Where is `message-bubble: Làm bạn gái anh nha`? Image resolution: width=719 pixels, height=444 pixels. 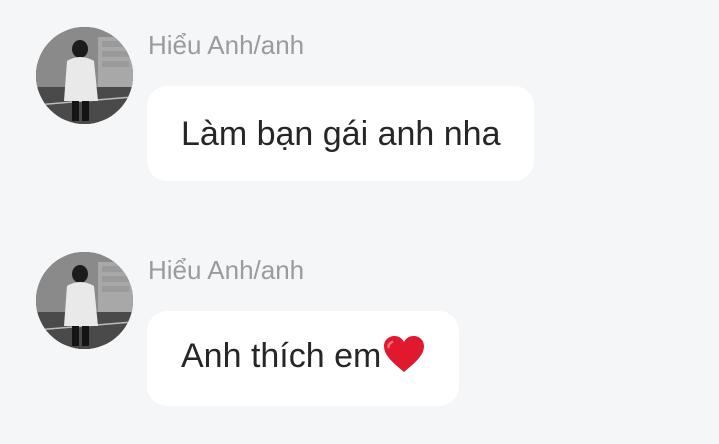 message-bubble: Làm bạn gái anh nha is located at coordinates (341, 133).